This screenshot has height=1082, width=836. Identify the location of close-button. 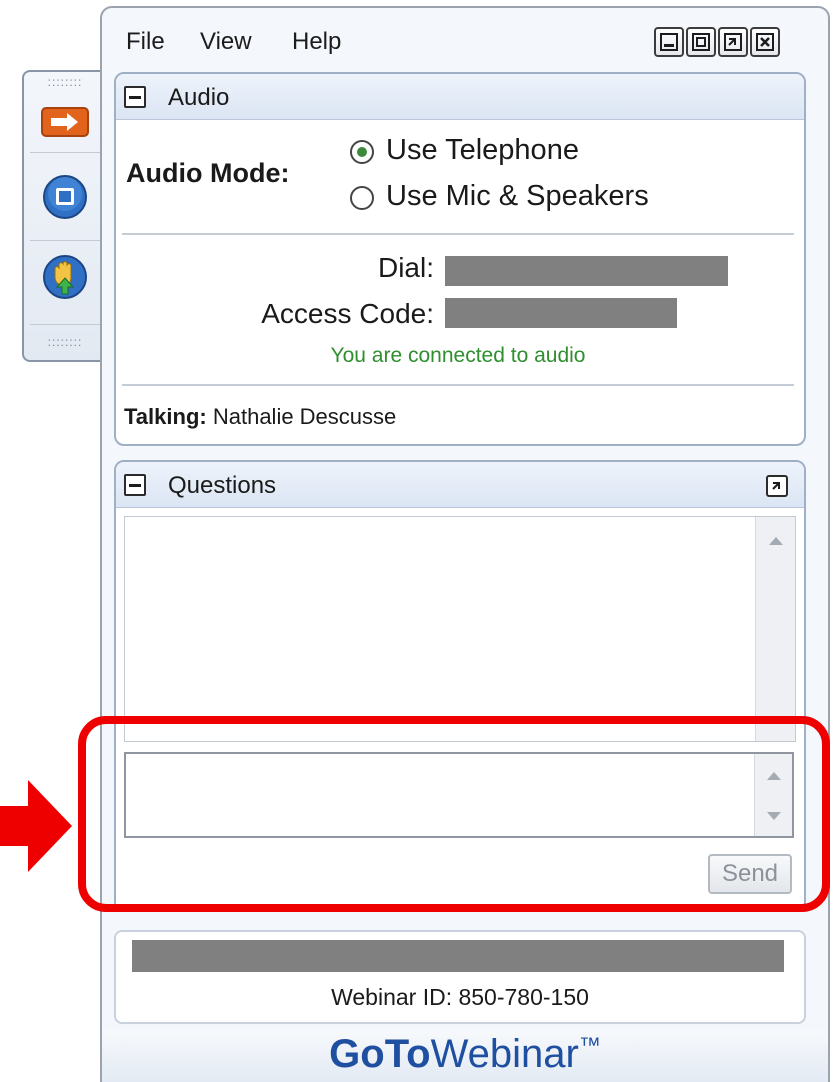
(765, 42).